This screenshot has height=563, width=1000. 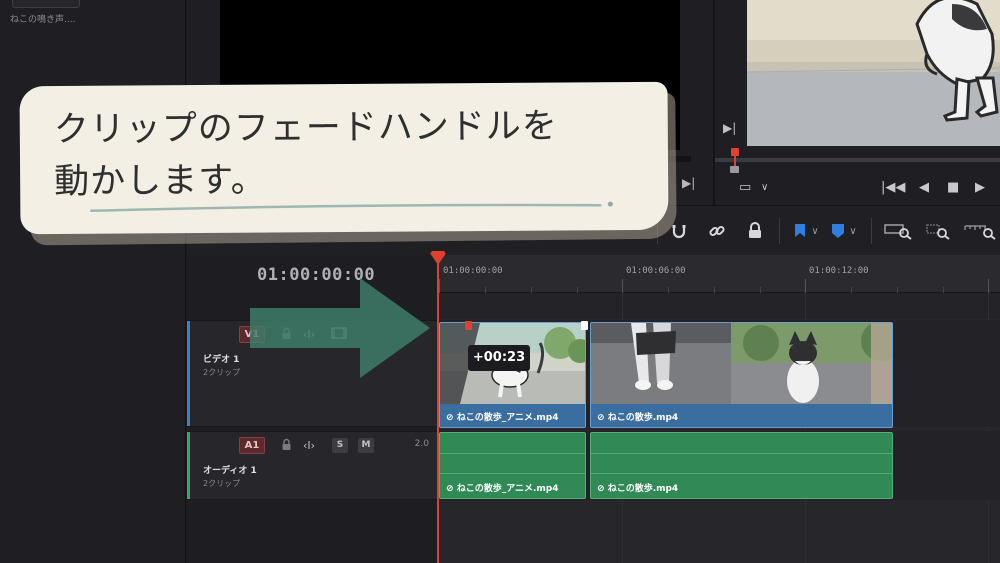 What do you see at coordinates (735, 159) in the screenshot?
I see `program-playhead-line` at bounding box center [735, 159].